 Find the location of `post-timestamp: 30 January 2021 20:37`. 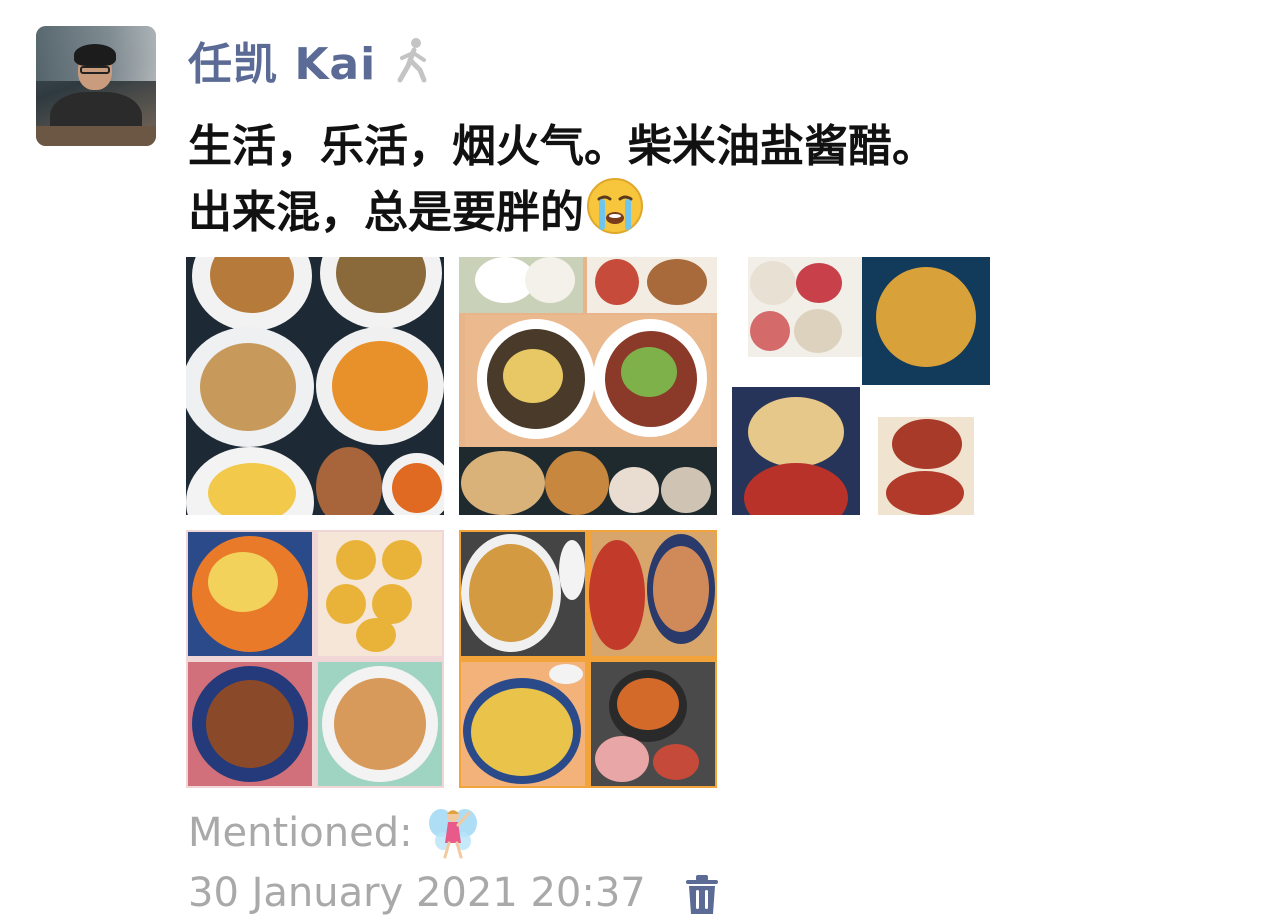

post-timestamp: 30 January 2021 20:37 is located at coordinates (417, 893).